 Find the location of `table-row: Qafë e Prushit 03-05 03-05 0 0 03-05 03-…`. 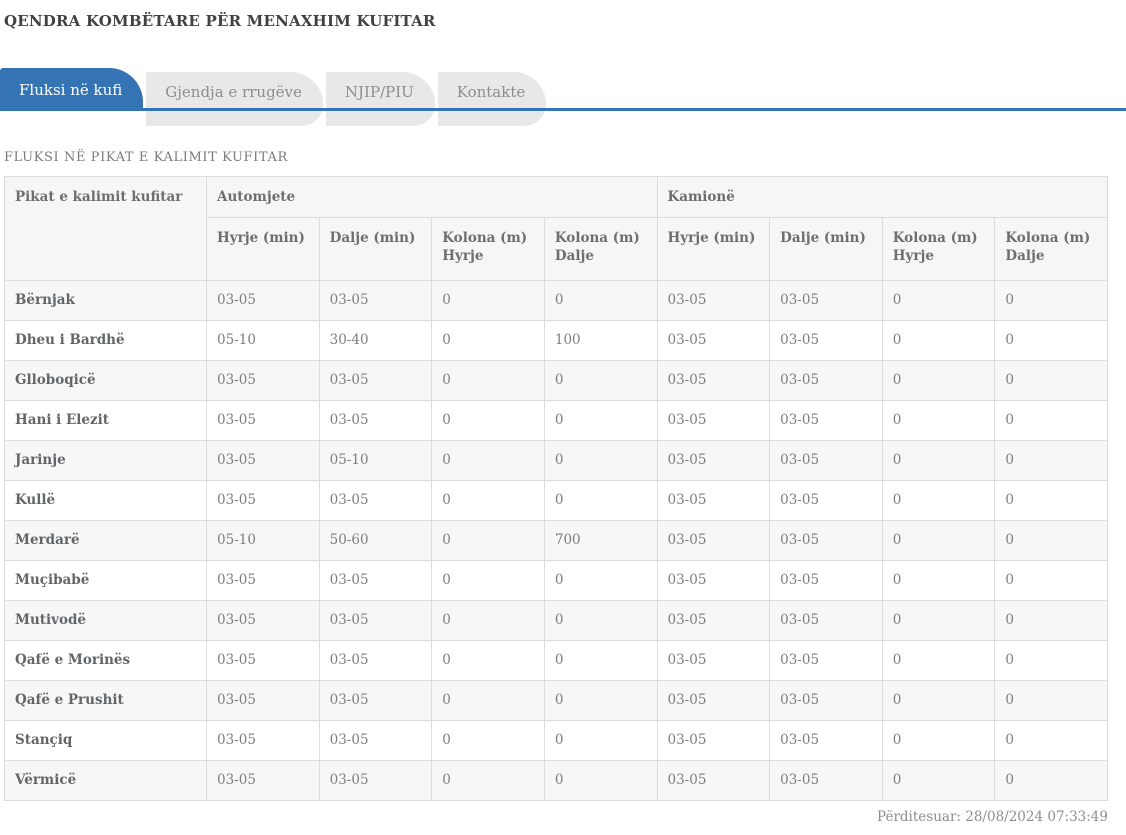

table-row: Qafë e Prushit 03-05 03-05 0 0 03-05 03-… is located at coordinates (556, 700).